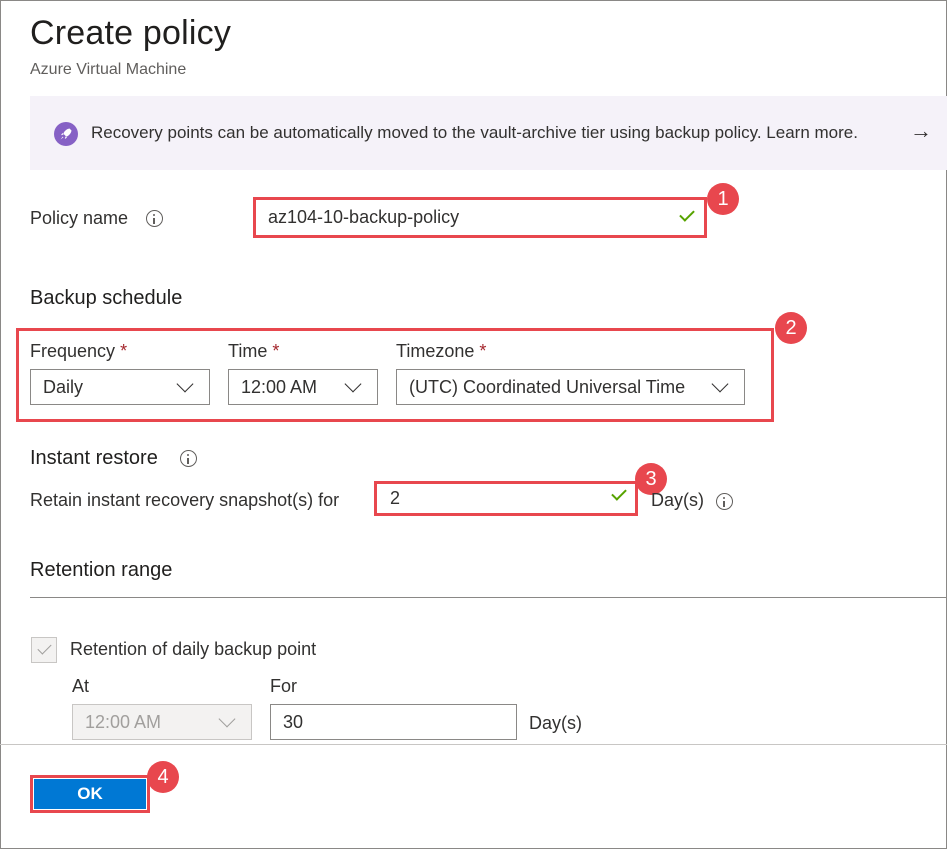 This screenshot has height=849, width=947. I want to click on page-subtitle: Azure Virtual Machine, so click(108, 69).